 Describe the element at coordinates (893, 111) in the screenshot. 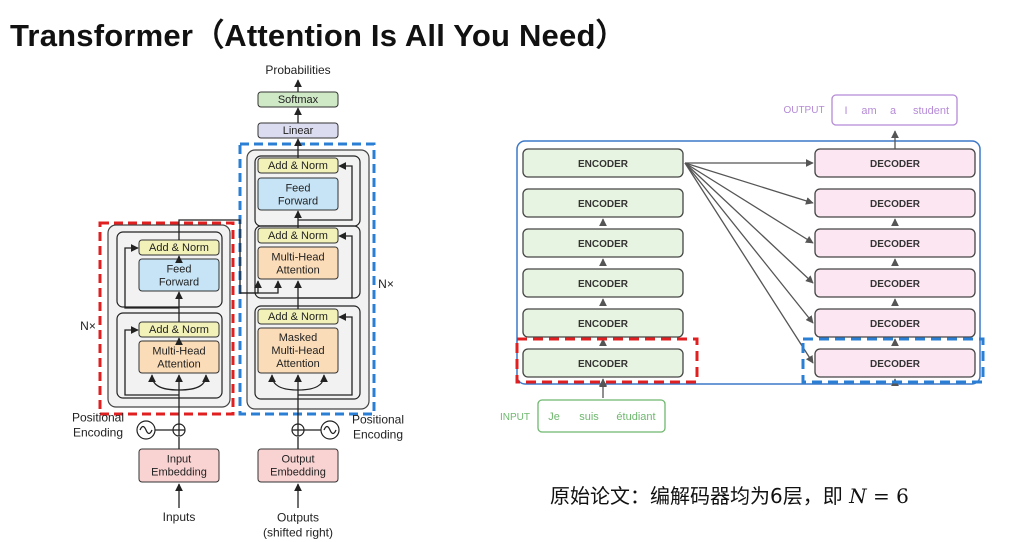

I see `output-token-3: a` at that location.